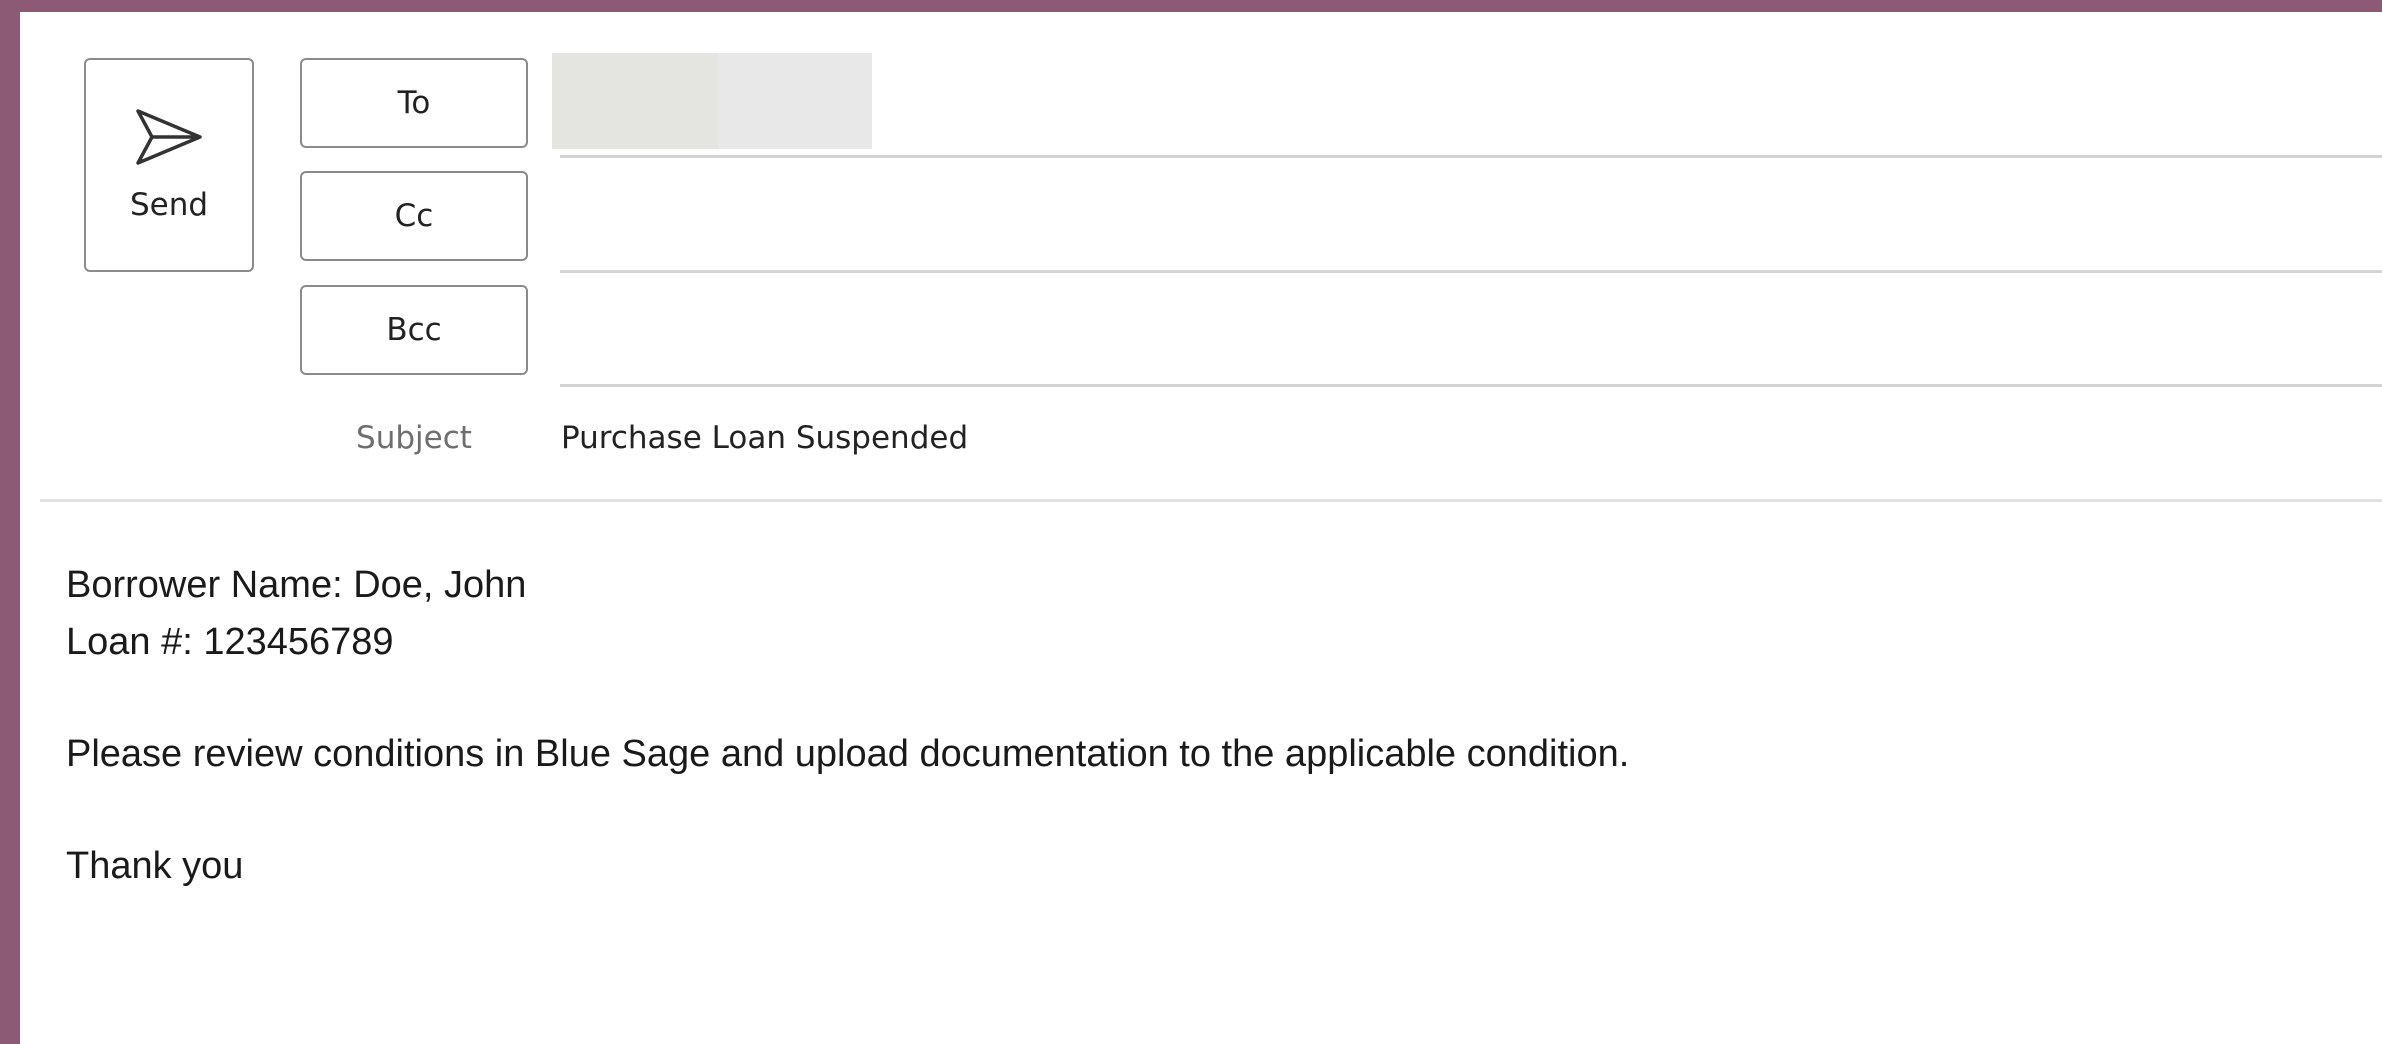 The image size is (2382, 1044). What do you see at coordinates (1471, 271) in the screenshot?
I see `cc-field` at bounding box center [1471, 271].